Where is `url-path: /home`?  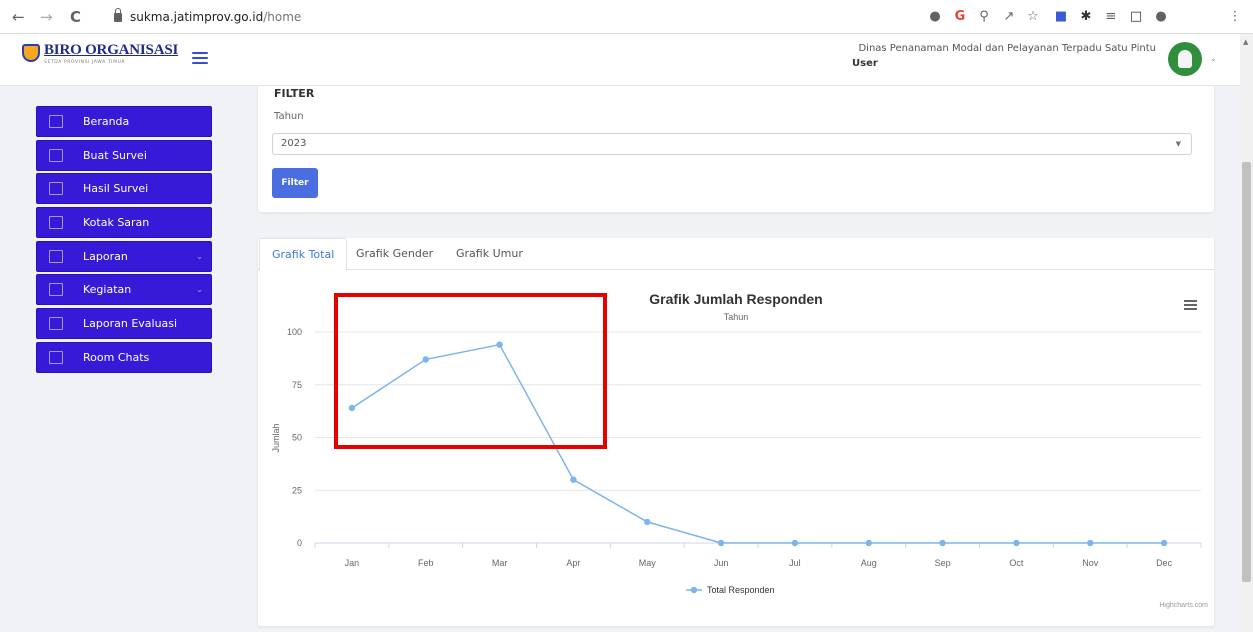
url-path: /home is located at coordinates (282, 17).